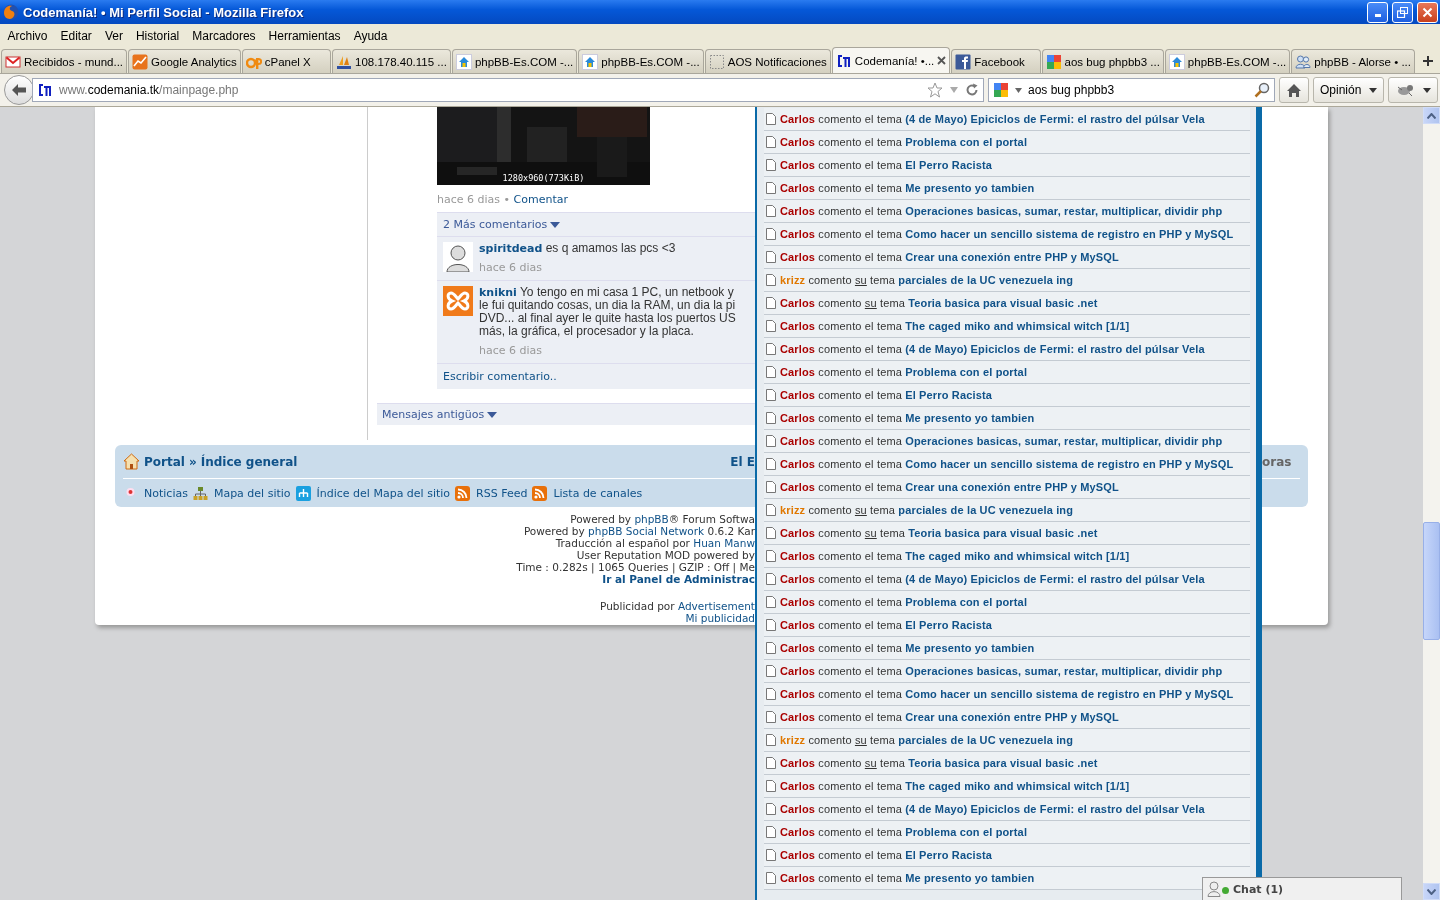 This screenshot has width=1440, height=900. What do you see at coordinates (286, 61) in the screenshot?
I see `browser-tab: cPanel X` at bounding box center [286, 61].